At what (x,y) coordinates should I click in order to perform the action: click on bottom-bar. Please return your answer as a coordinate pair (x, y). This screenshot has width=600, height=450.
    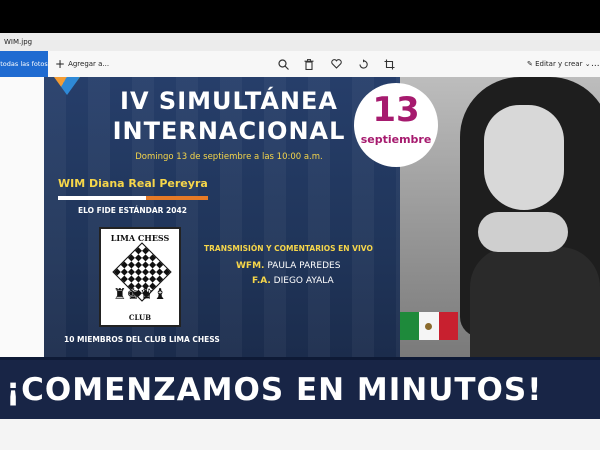
    Looking at the image, I should click on (300, 434).